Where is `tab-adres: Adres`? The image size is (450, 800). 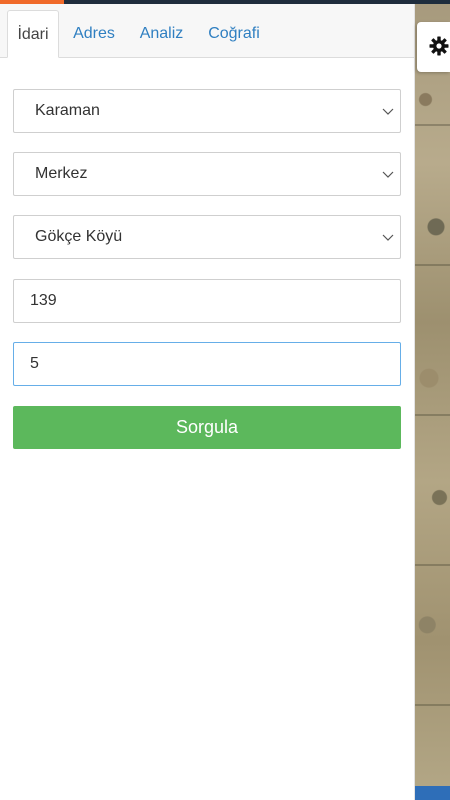 tab-adres: Adres is located at coordinates (94, 33).